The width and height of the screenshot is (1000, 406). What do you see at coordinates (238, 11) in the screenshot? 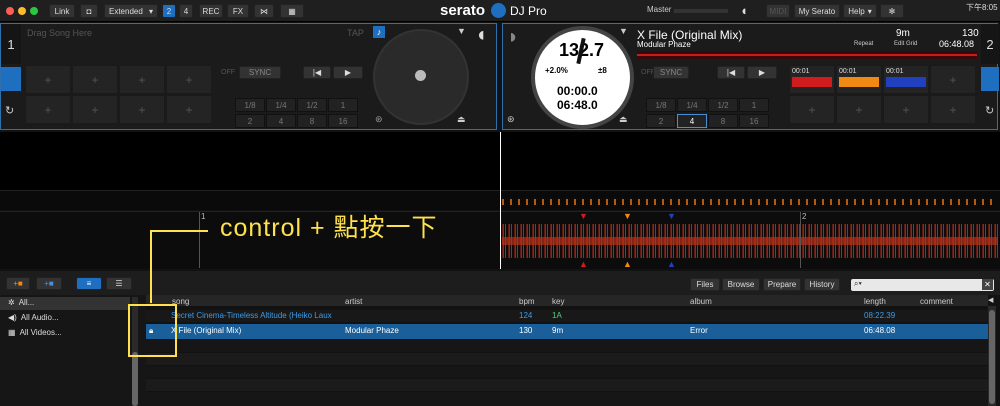
I see `fx-button: FX` at bounding box center [238, 11].